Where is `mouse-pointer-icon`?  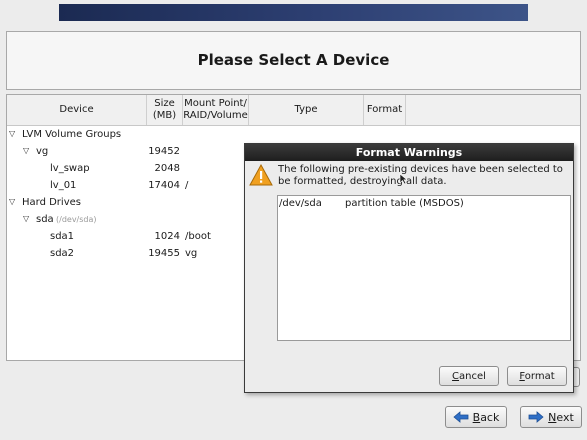
mouse-pointer-icon is located at coordinates (403, 179).